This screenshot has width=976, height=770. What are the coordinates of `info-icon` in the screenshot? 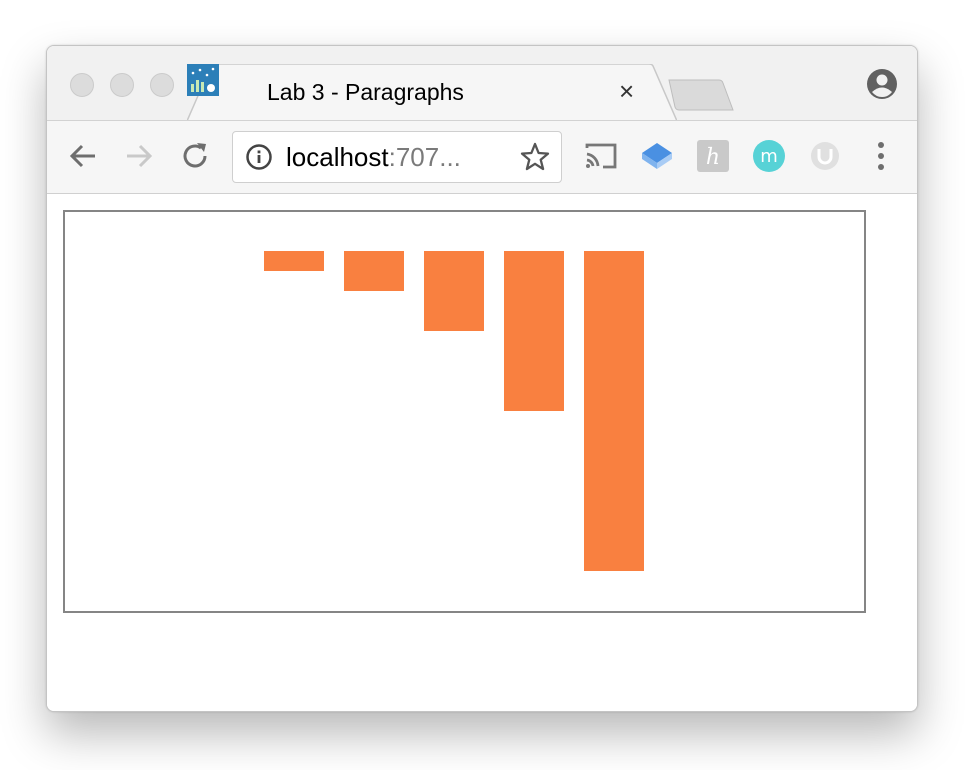 It's located at (259, 157).